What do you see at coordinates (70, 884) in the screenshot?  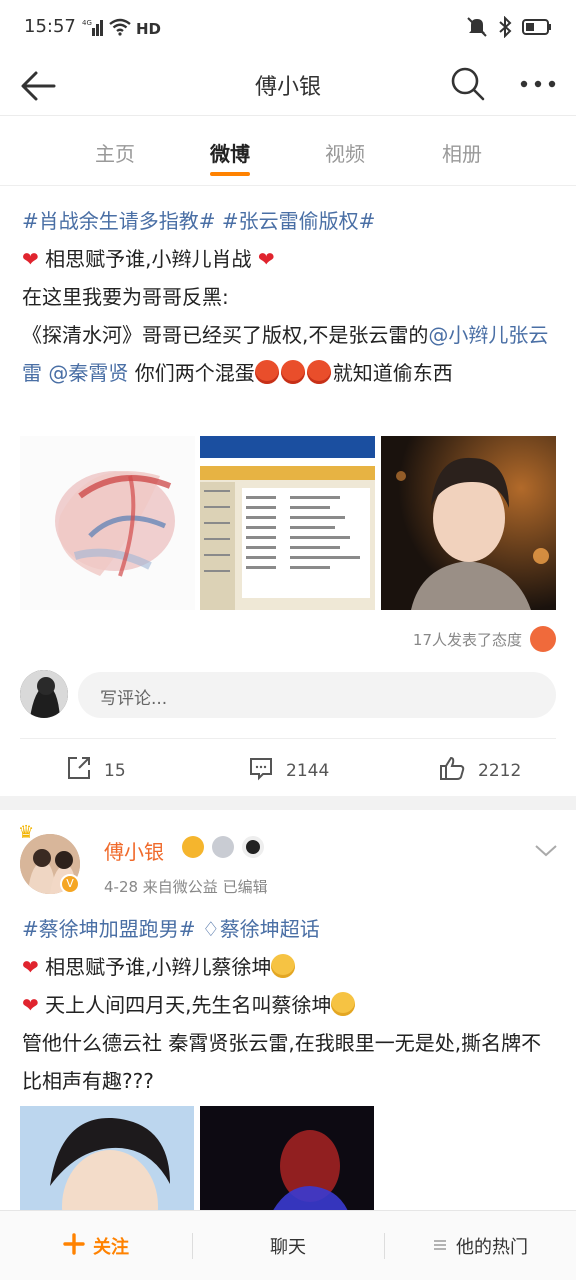 I see `verified-badge-icon: V` at bounding box center [70, 884].